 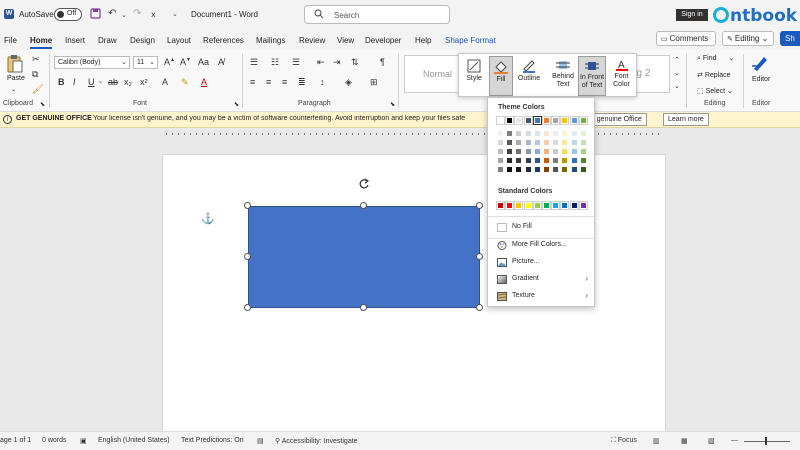 I want to click on gallery-down-icon: ⌄, so click(x=677, y=73).